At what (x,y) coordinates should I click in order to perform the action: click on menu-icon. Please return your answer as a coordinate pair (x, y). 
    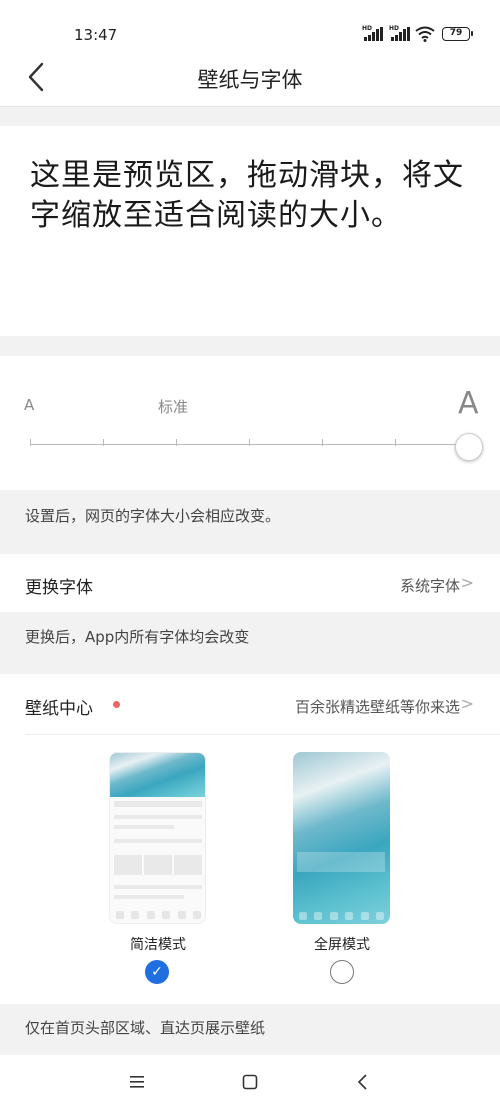
    Looking at the image, I should click on (137, 1082).